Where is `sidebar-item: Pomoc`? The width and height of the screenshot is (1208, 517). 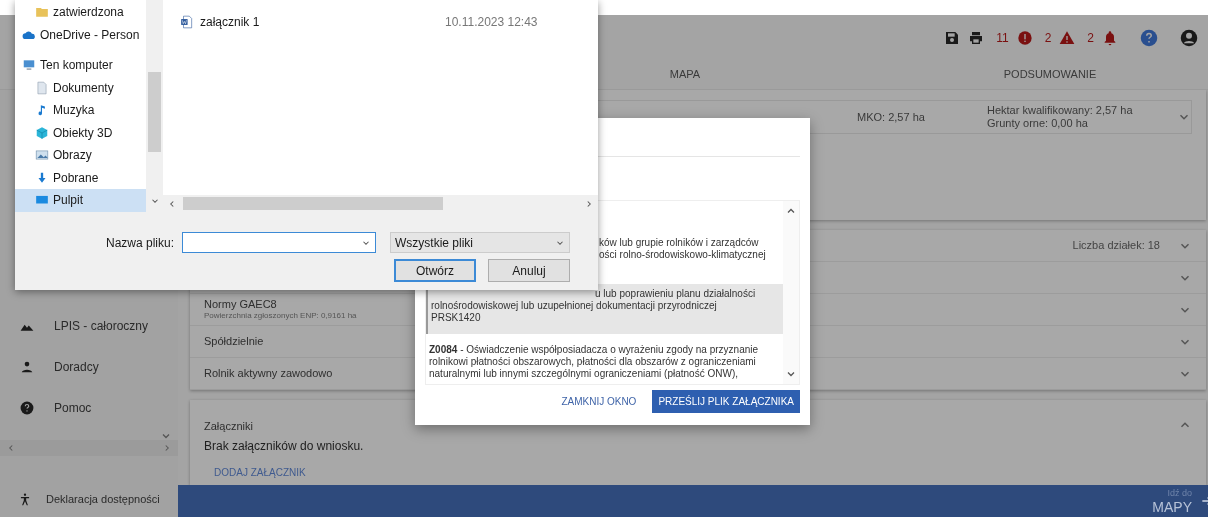
sidebar-item: Pomoc is located at coordinates (89, 407).